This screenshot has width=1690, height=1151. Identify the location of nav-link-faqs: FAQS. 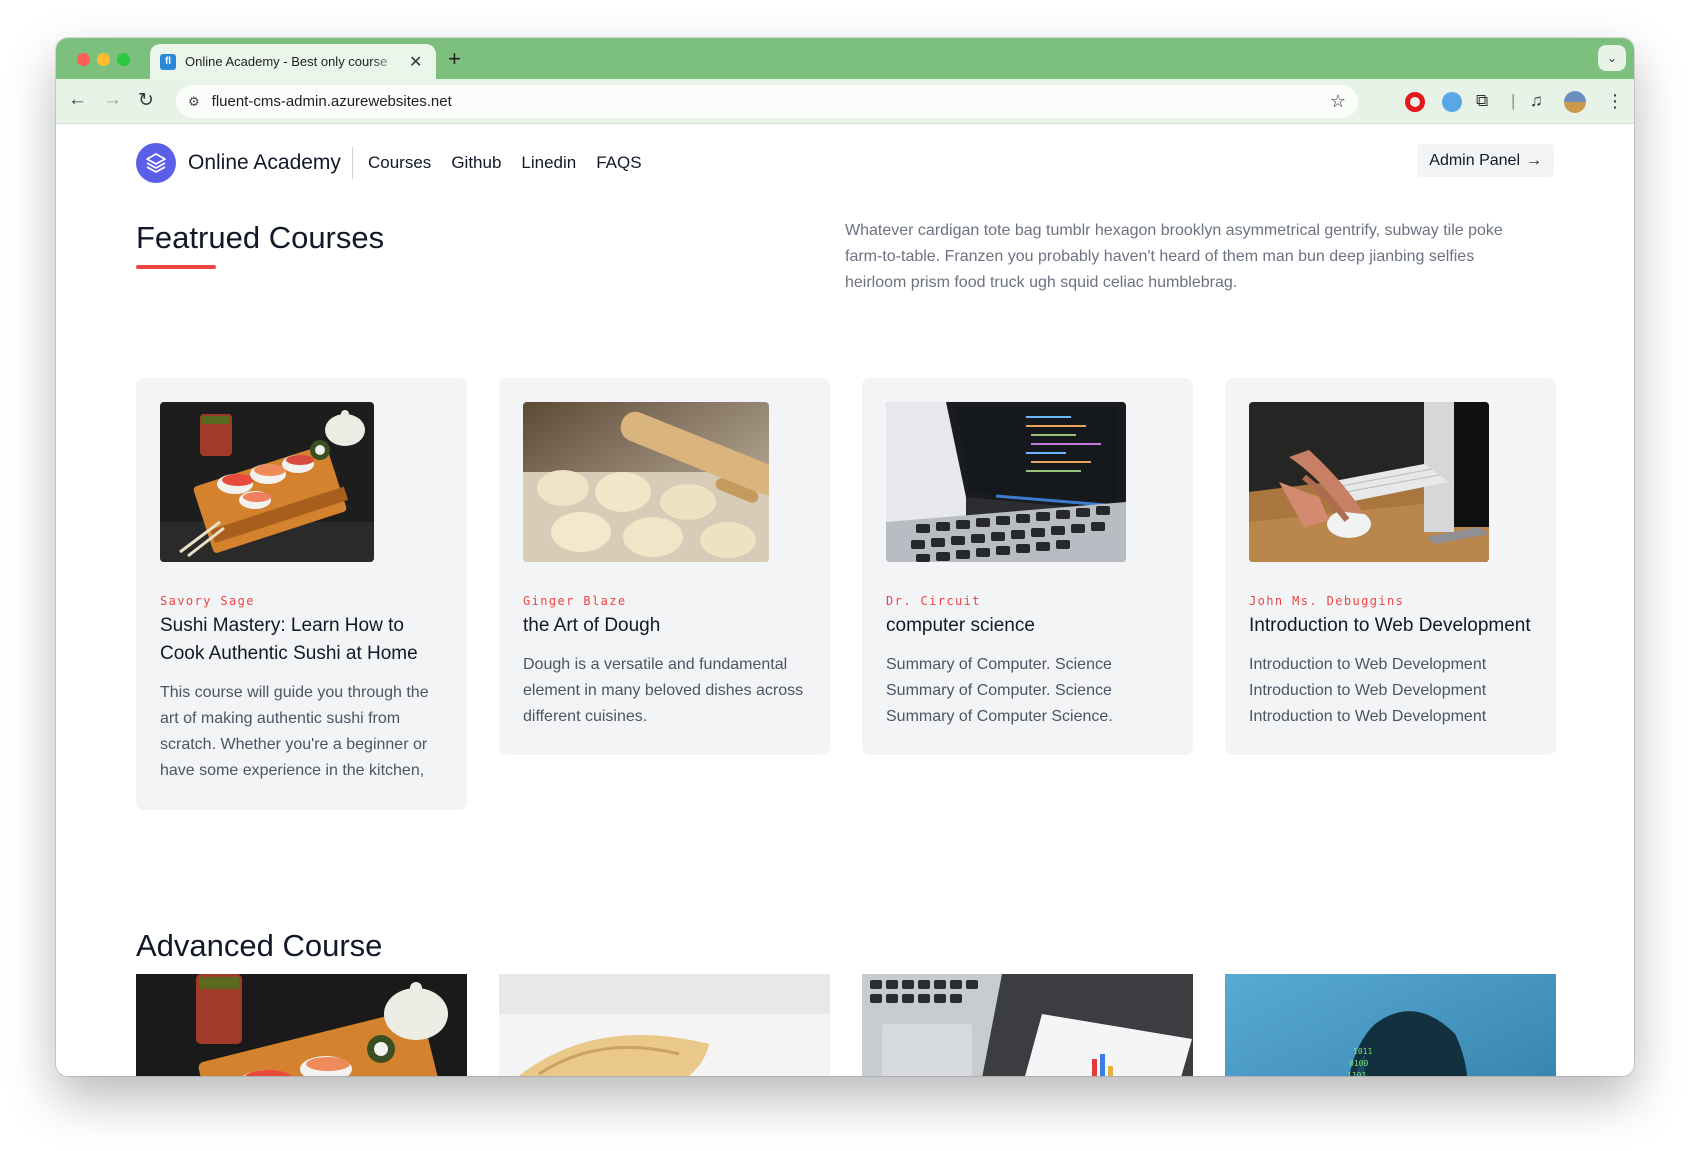
(618, 163).